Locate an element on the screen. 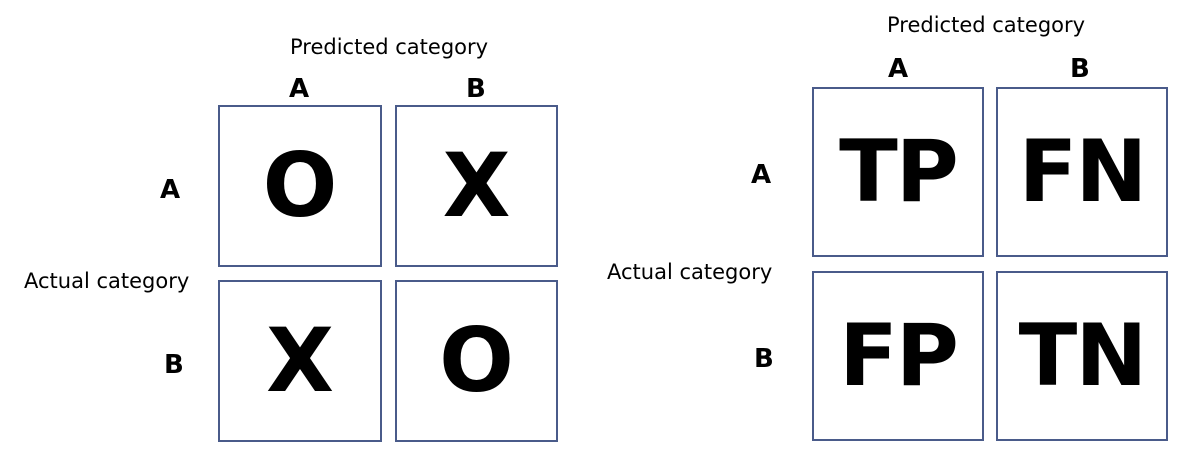 This screenshot has height=462, width=1192. left-actual-category-label: Actual category is located at coordinates (107, 281).